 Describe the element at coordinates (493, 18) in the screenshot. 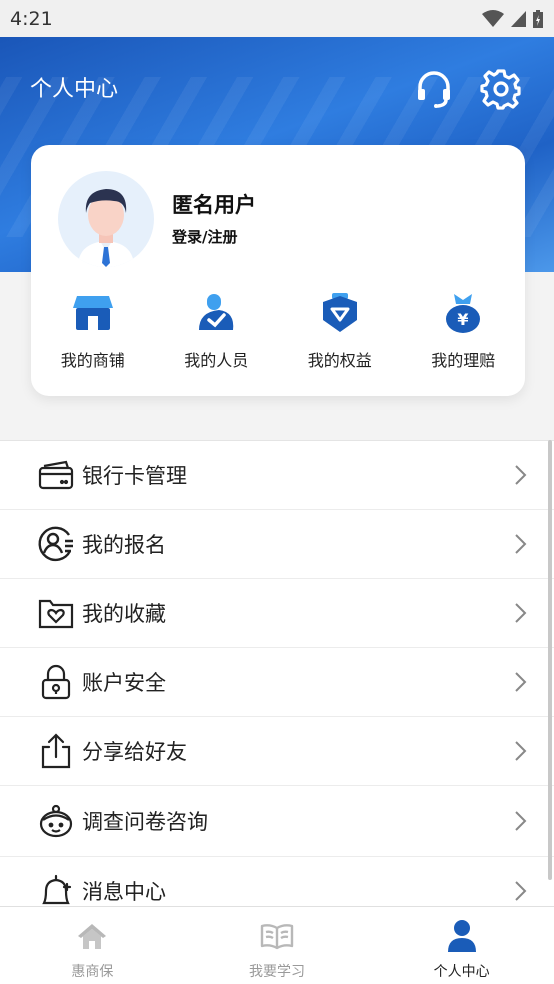

I see `wifi-icon` at that location.